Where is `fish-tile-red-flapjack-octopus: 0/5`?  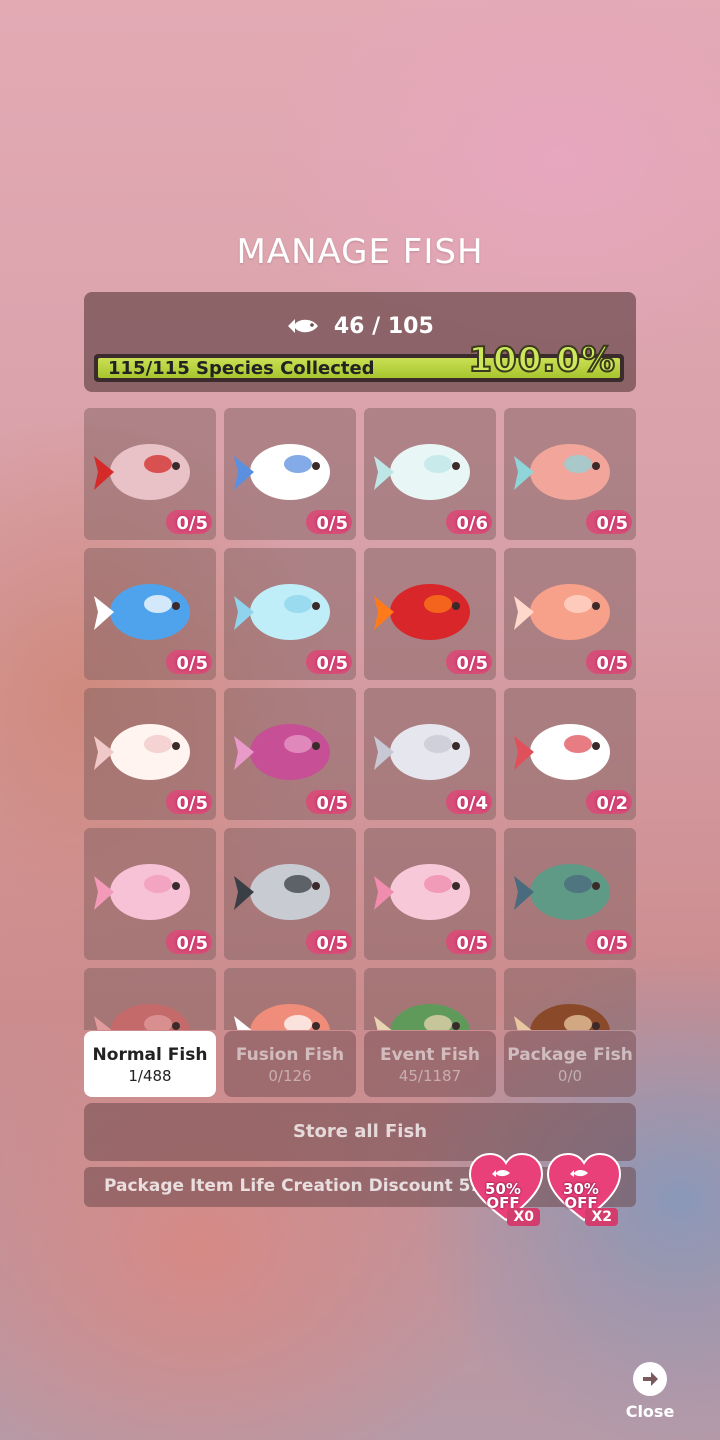
fish-tile-red-flapjack-octopus: 0/5 is located at coordinates (430, 614).